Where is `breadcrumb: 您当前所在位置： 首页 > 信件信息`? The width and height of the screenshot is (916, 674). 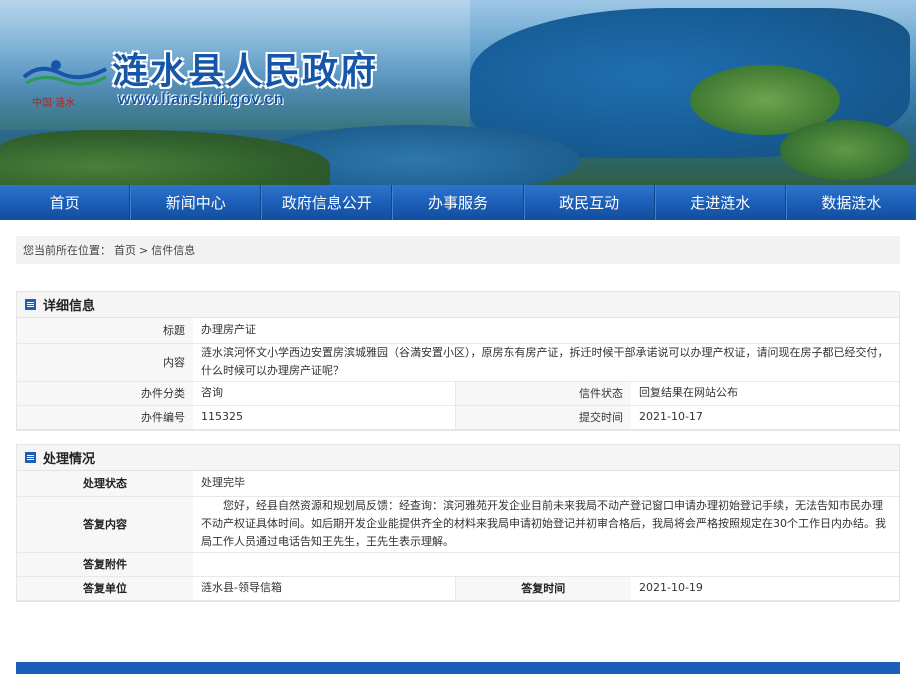
breadcrumb: 您当前所在位置： 首页 > 信件信息 is located at coordinates (458, 250).